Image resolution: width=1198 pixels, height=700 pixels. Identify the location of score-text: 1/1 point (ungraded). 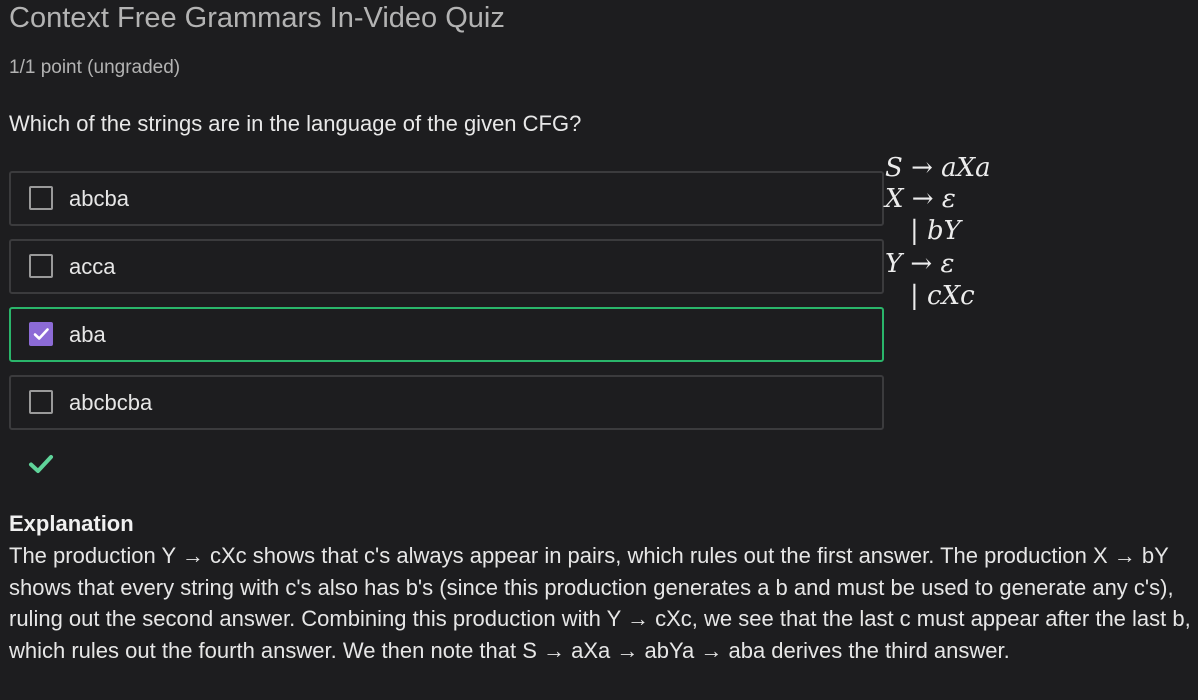
(95, 67).